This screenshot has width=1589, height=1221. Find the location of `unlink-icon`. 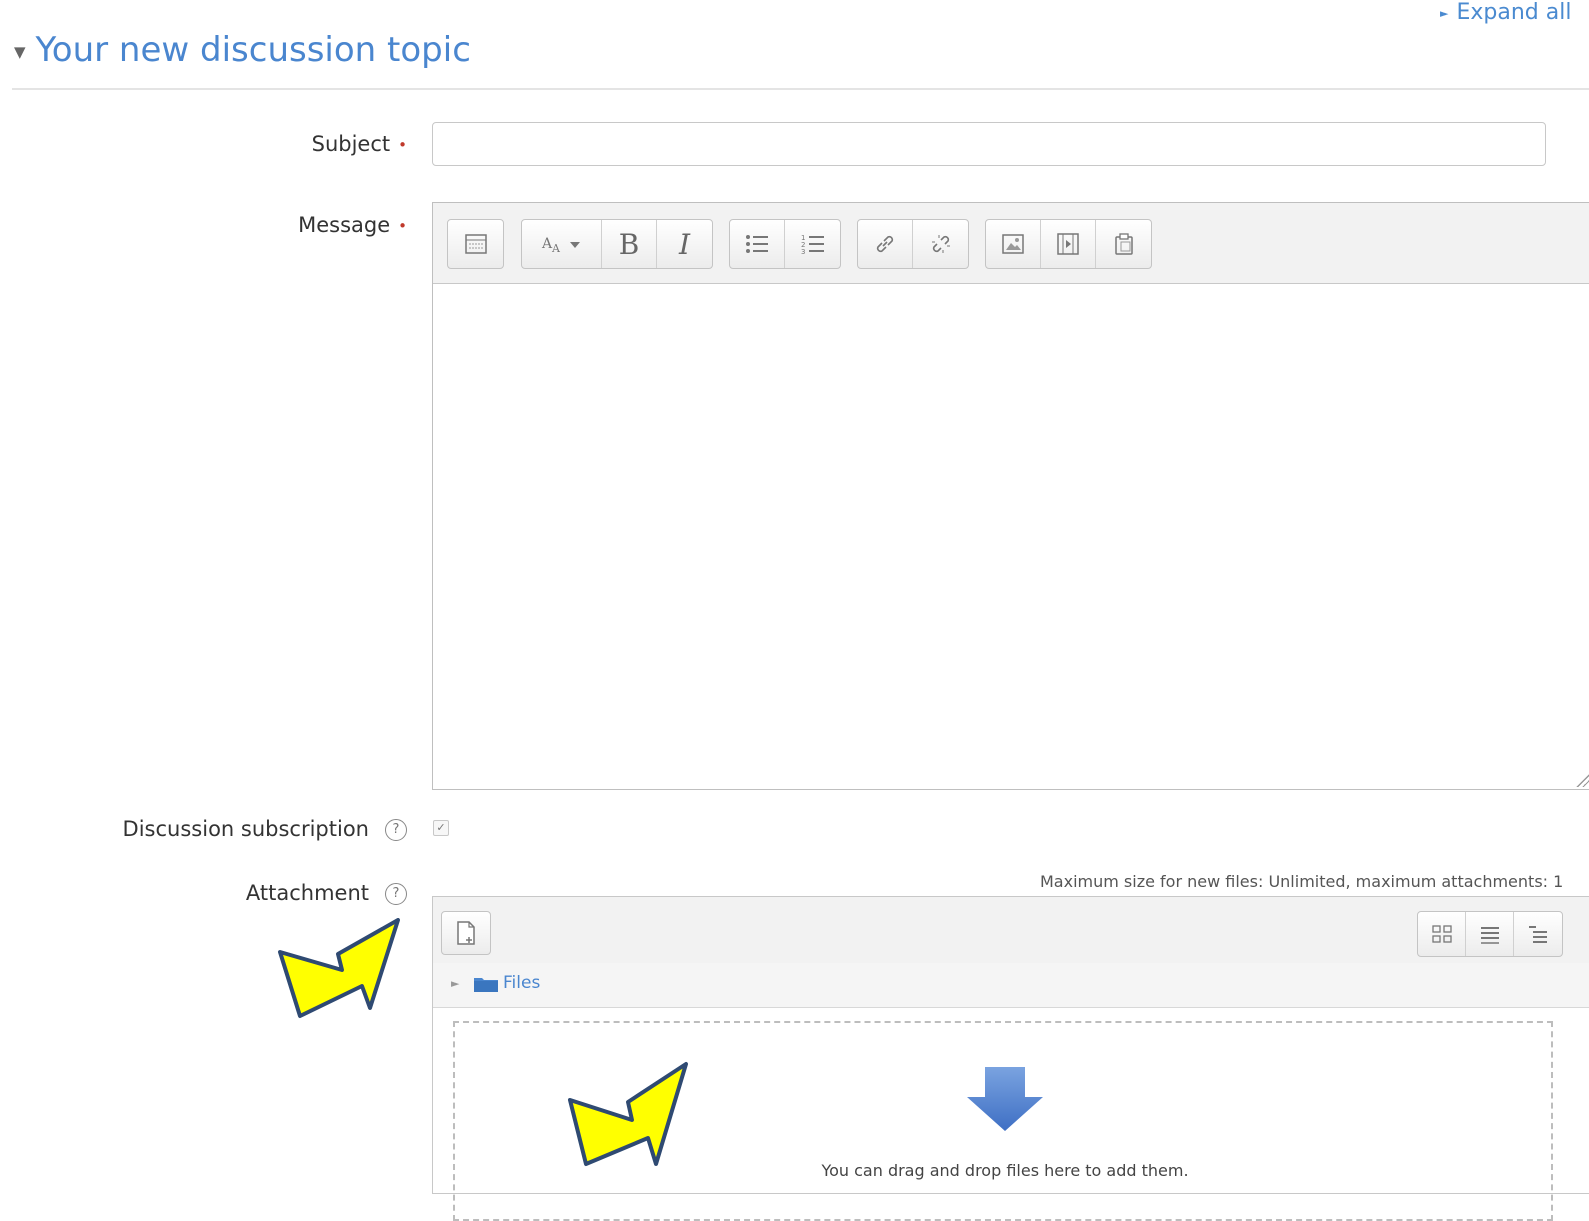

unlink-icon is located at coordinates (940, 244).